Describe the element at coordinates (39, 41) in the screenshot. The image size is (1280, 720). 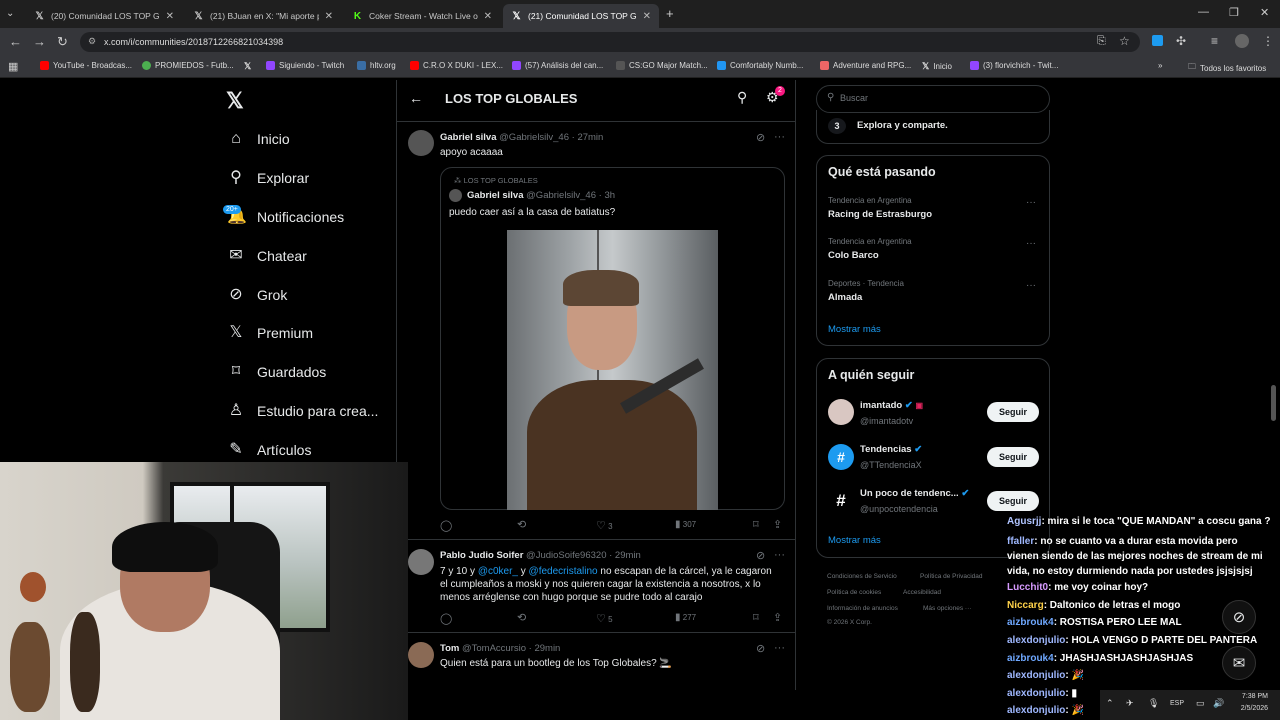
I see `forward-icon: →` at that location.